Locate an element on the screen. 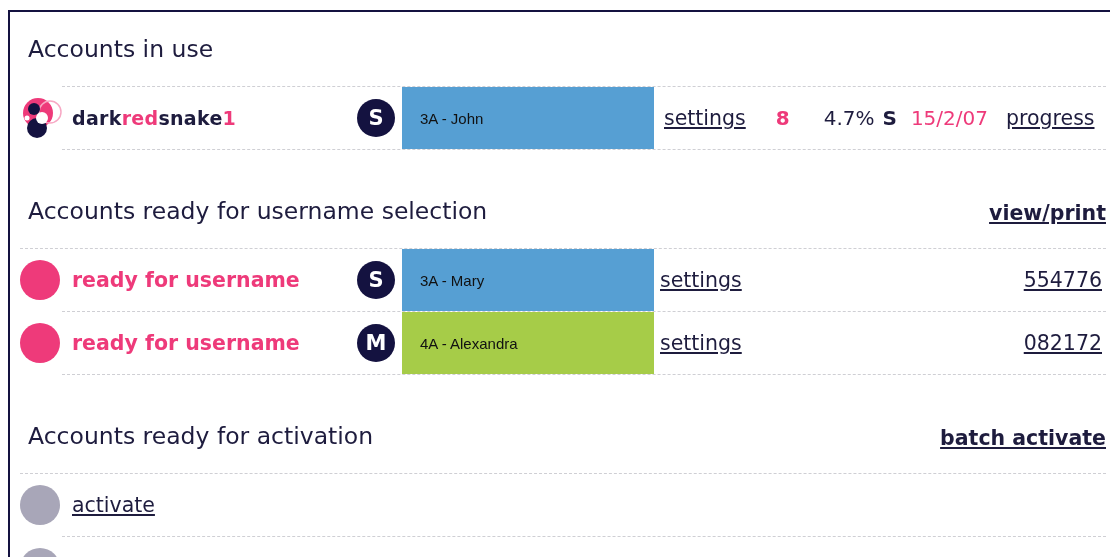 The image size is (1110, 557). class-label: 3A - John is located at coordinates (528, 118).